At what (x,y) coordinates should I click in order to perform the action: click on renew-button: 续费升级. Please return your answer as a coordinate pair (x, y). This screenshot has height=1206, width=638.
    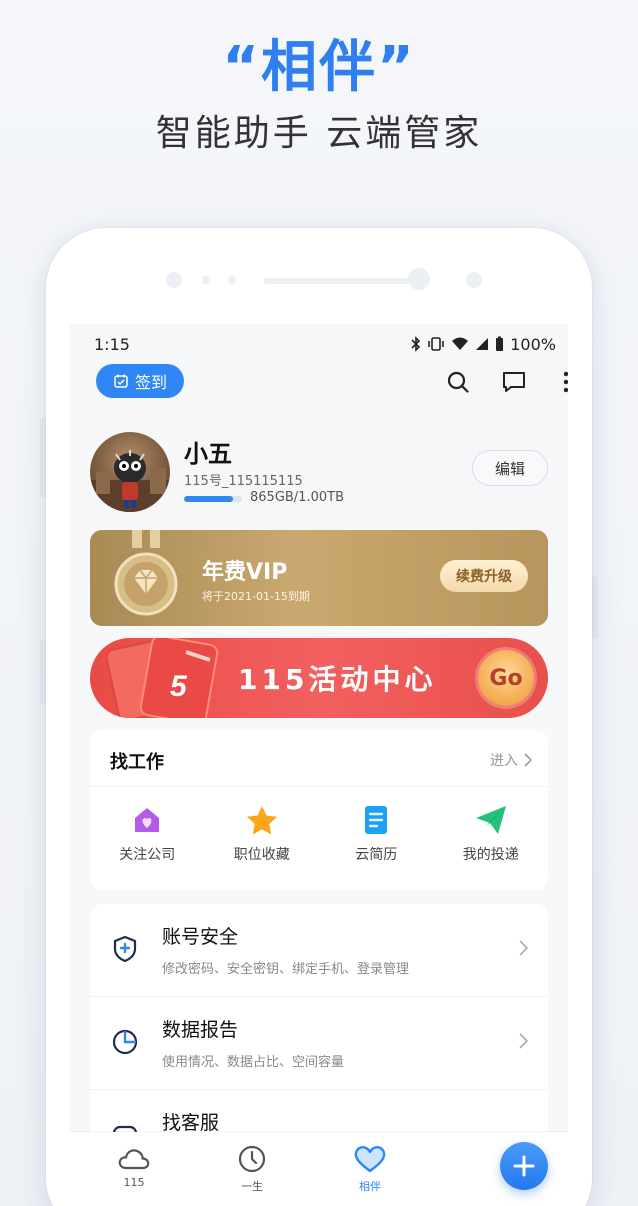
    Looking at the image, I should click on (484, 576).